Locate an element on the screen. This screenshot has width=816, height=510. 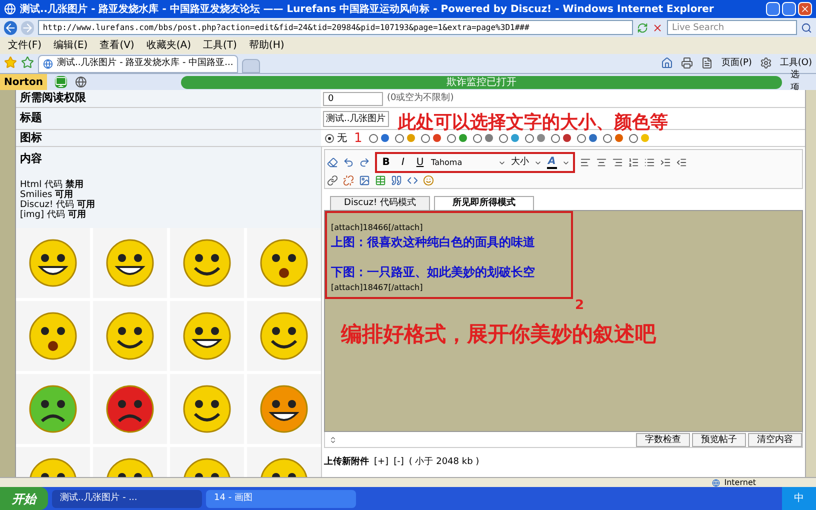
system-tray: 中 is located at coordinates (799, 498).